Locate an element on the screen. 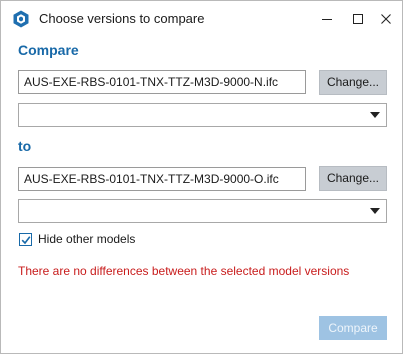 Image resolution: width=403 pixels, height=354 pixels. close-button is located at coordinates (386, 19).